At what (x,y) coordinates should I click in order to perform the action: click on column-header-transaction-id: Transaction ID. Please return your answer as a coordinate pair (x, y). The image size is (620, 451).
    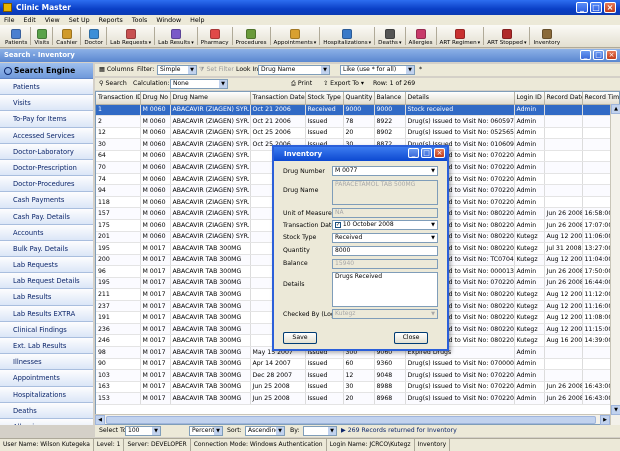
    Looking at the image, I should click on (118, 98).